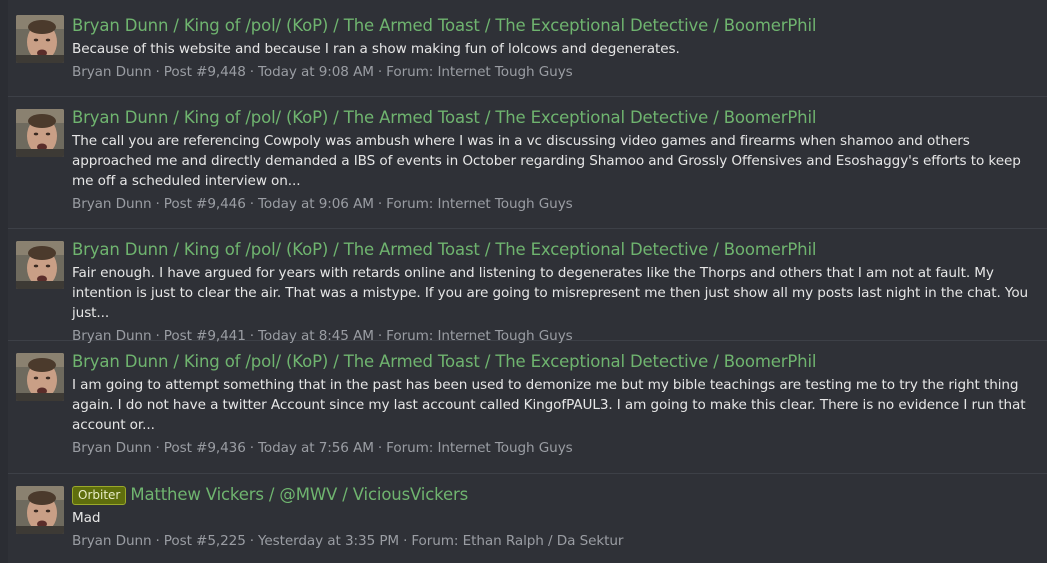 The height and width of the screenshot is (563, 1047). I want to click on post-number: Post #9,436, so click(204, 448).